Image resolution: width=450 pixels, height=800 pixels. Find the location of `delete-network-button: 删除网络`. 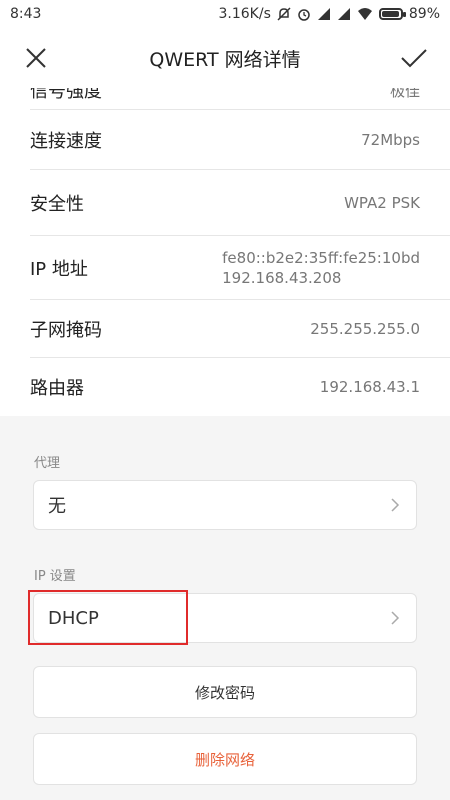

delete-network-button: 删除网络 is located at coordinates (225, 759).